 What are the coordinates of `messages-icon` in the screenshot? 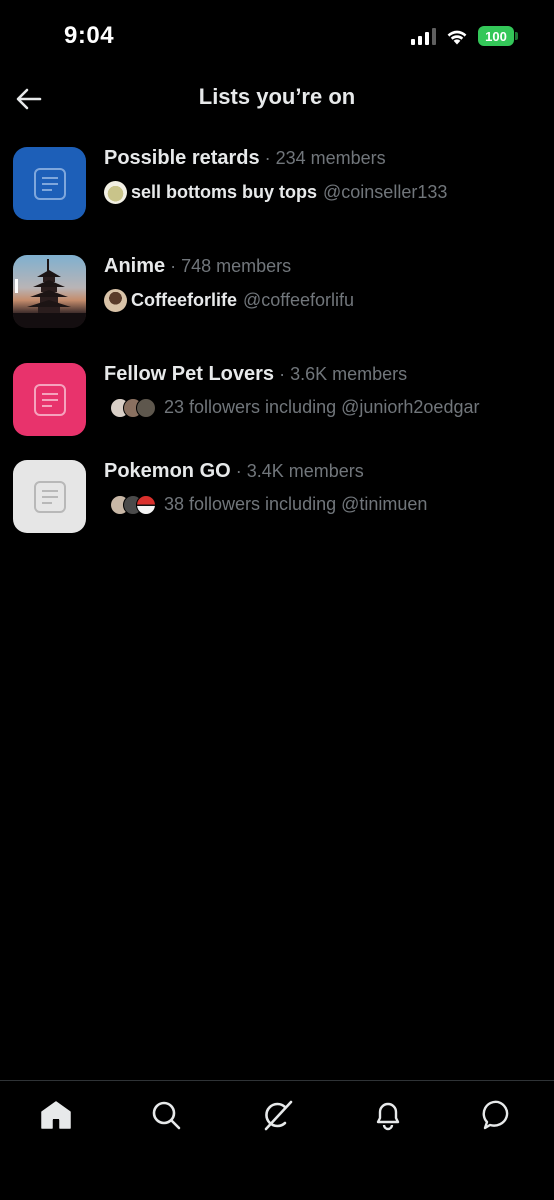 It's located at (495, 1115).